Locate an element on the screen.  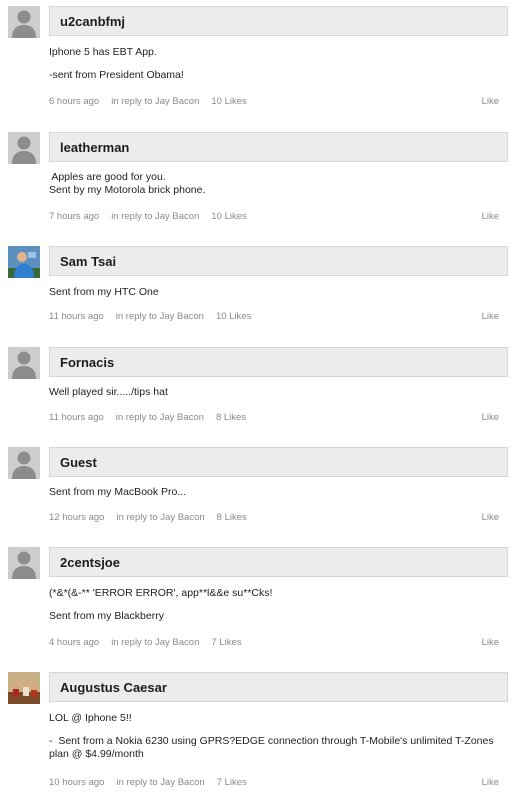
username: Guest is located at coordinates (78, 462).